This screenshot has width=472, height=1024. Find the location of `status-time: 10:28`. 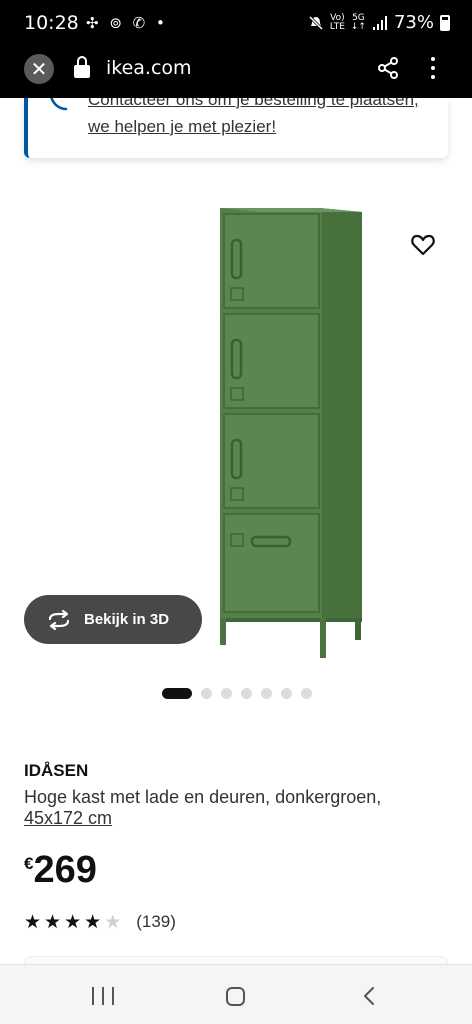

status-time: 10:28 is located at coordinates (51, 23).